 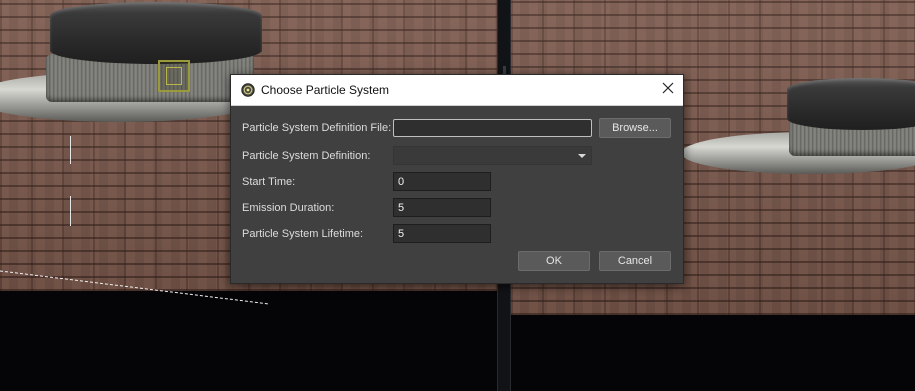 What do you see at coordinates (554, 261) in the screenshot?
I see `ok-button: OK` at bounding box center [554, 261].